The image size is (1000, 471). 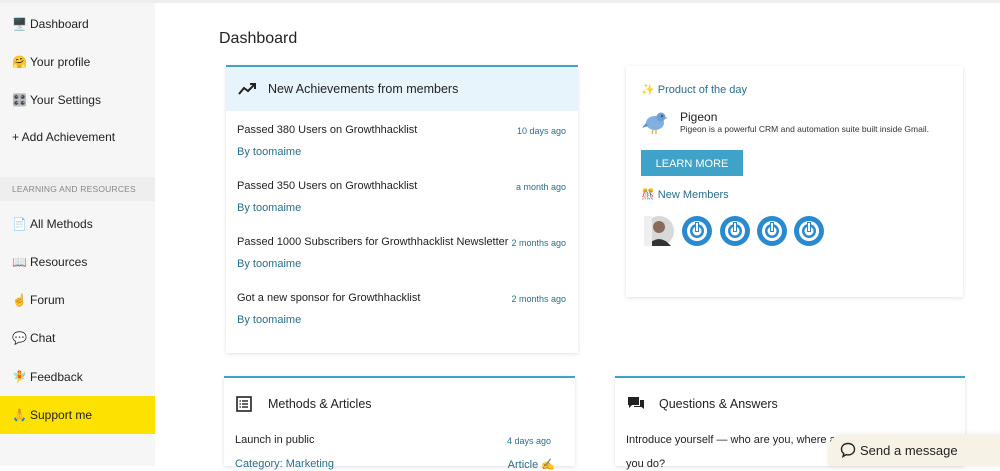 I want to click on member-avatar, so click(x=659, y=231).